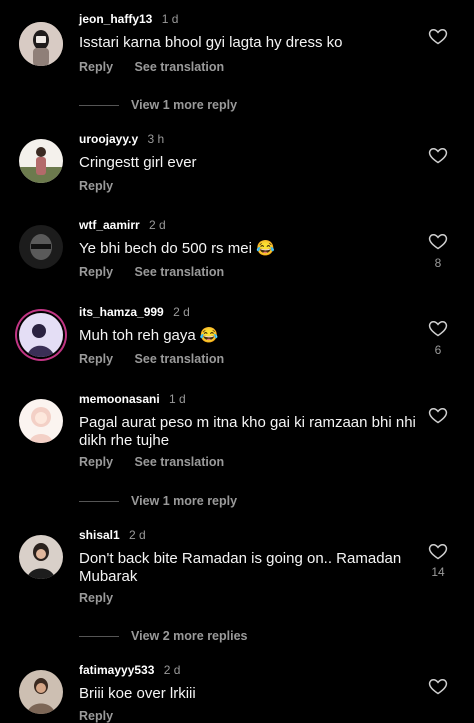 The height and width of the screenshot is (723, 474). Describe the element at coordinates (137, 693) in the screenshot. I see `comment-text: Briii koe over lrkiii` at that location.